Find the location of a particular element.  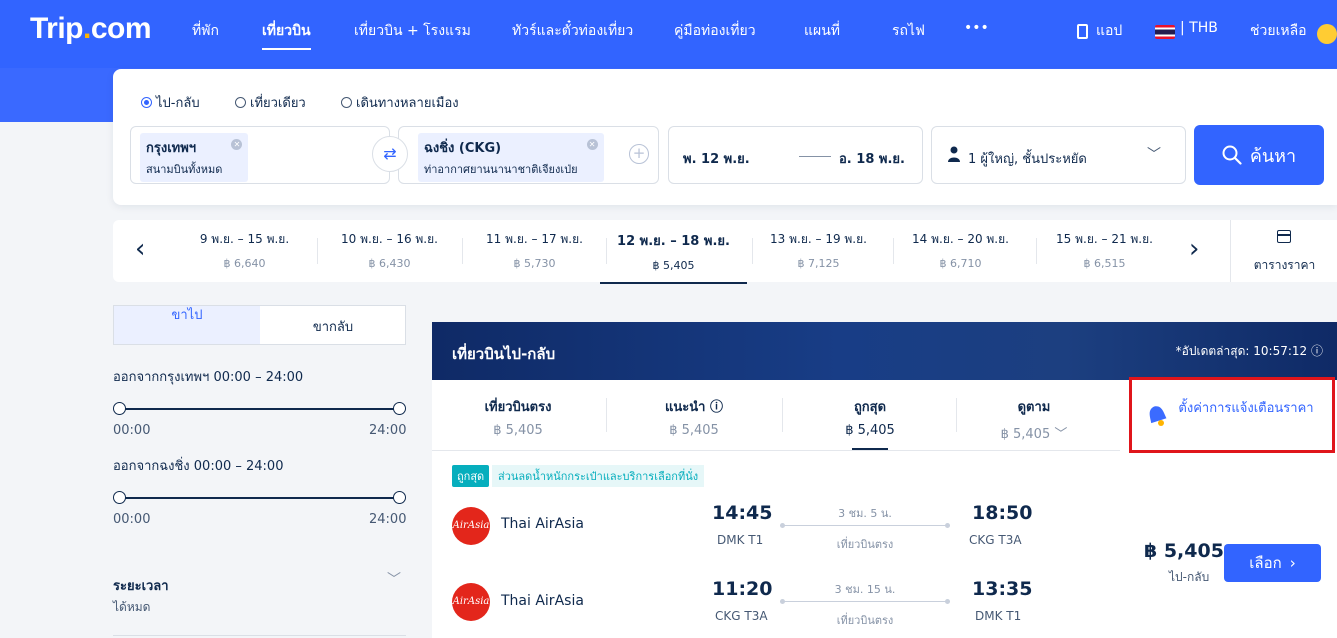

tab-outbound: ขาไป is located at coordinates (187, 325).